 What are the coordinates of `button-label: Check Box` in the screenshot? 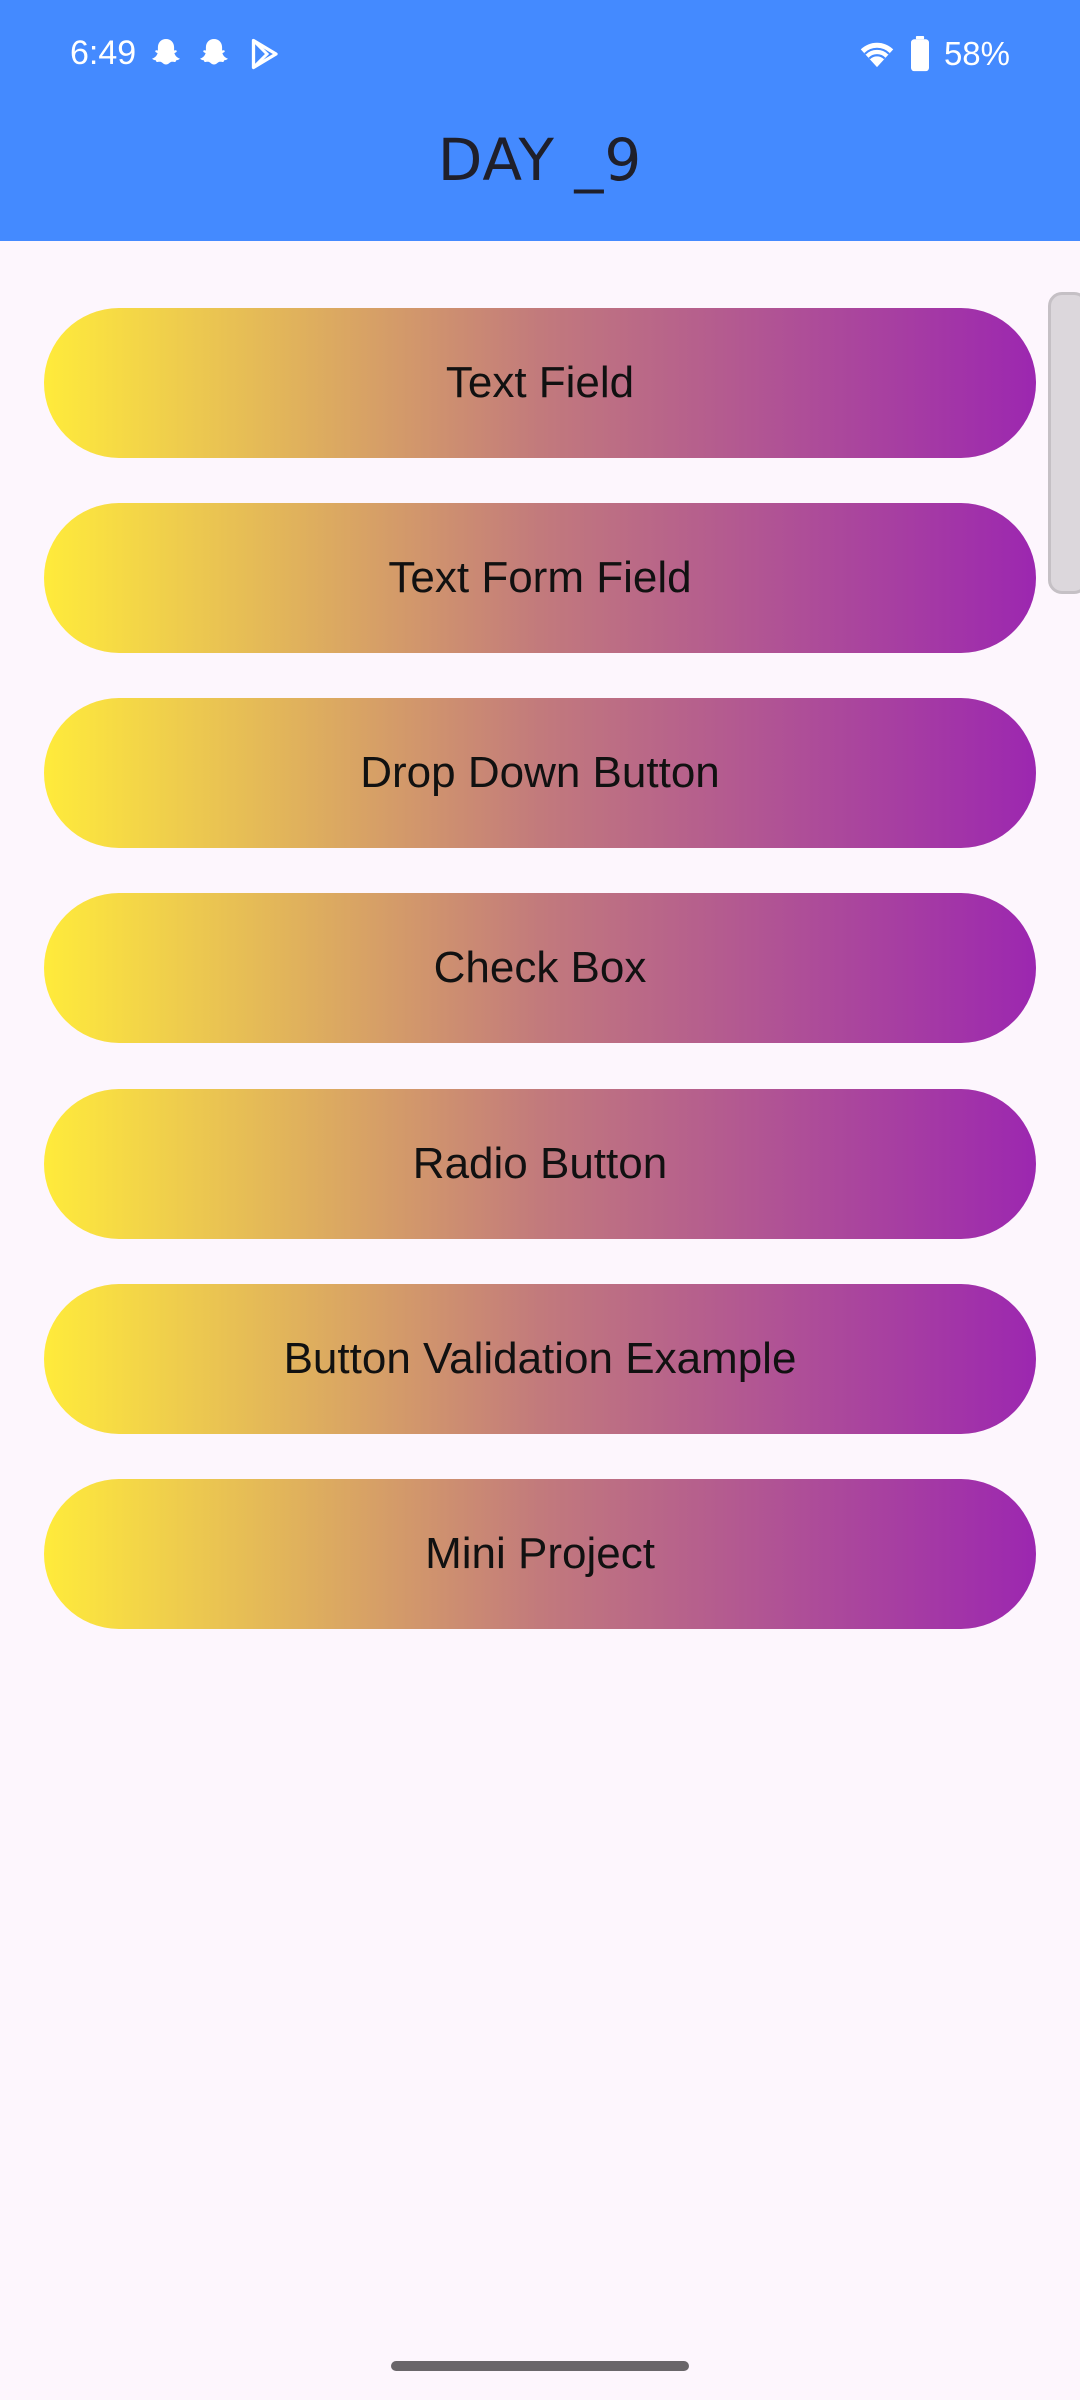 It's located at (540, 967).